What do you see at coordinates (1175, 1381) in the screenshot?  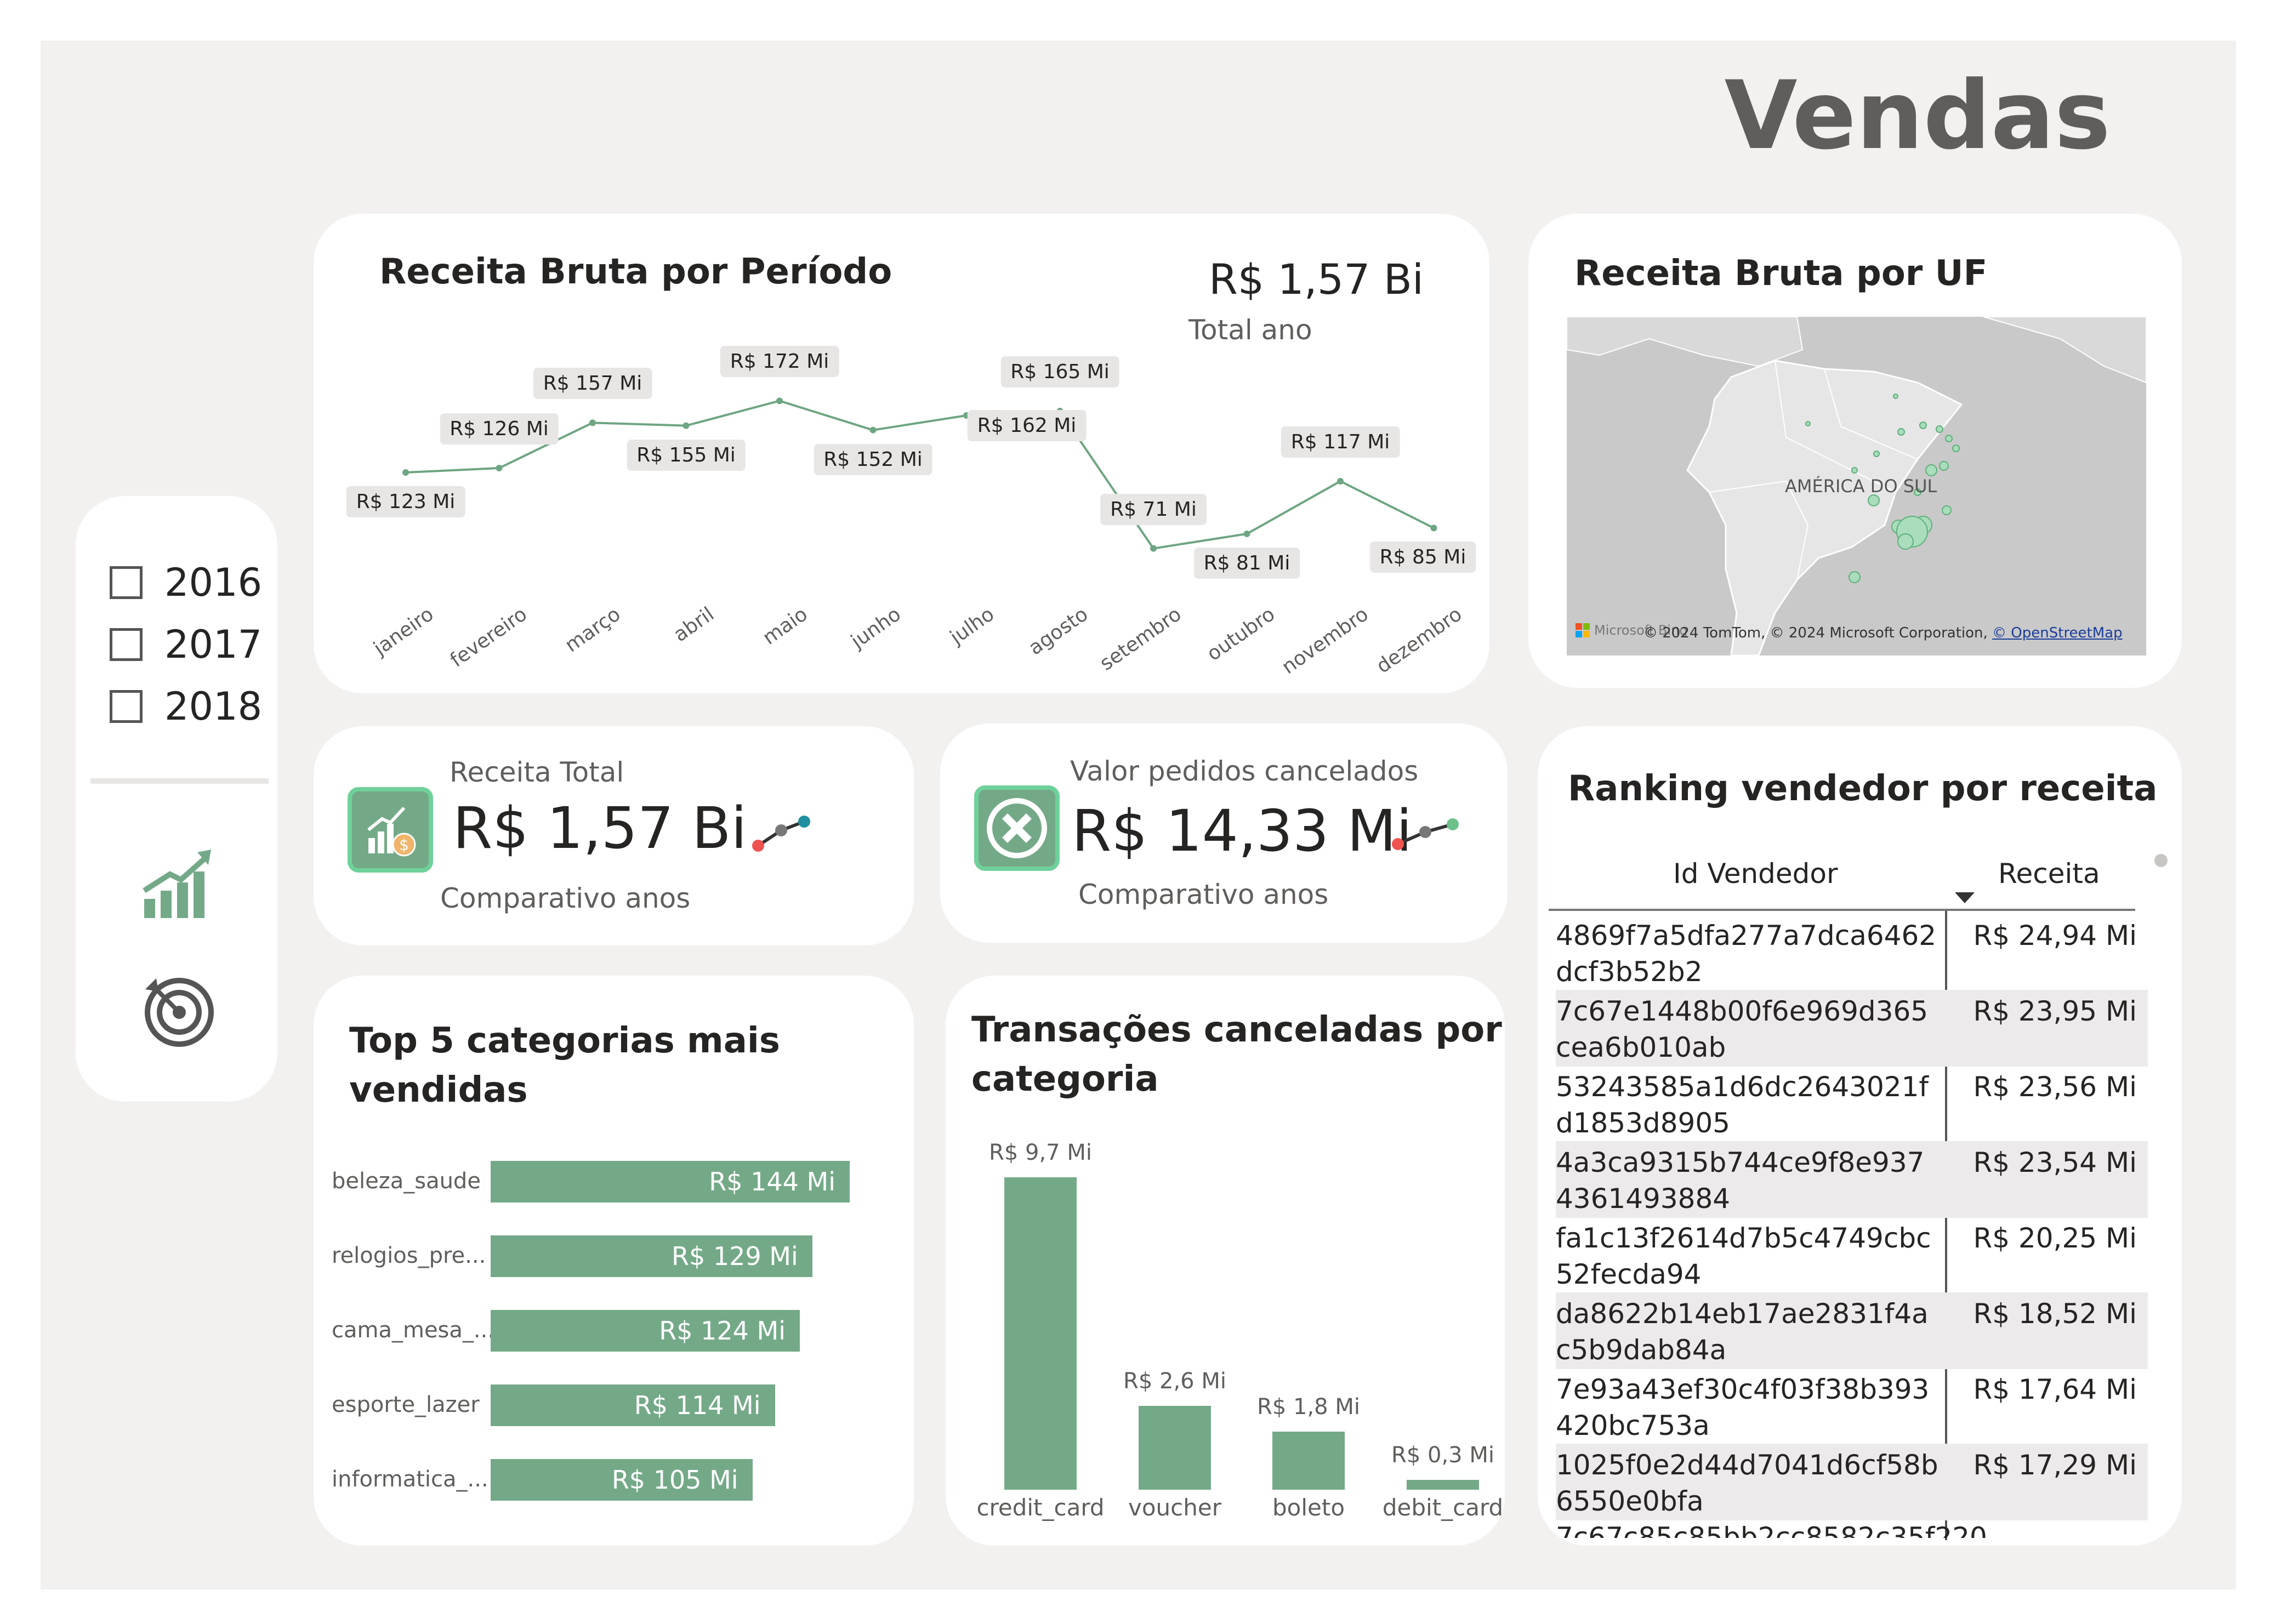 I see `column-value-label: R$ 2,6 Mi` at bounding box center [1175, 1381].